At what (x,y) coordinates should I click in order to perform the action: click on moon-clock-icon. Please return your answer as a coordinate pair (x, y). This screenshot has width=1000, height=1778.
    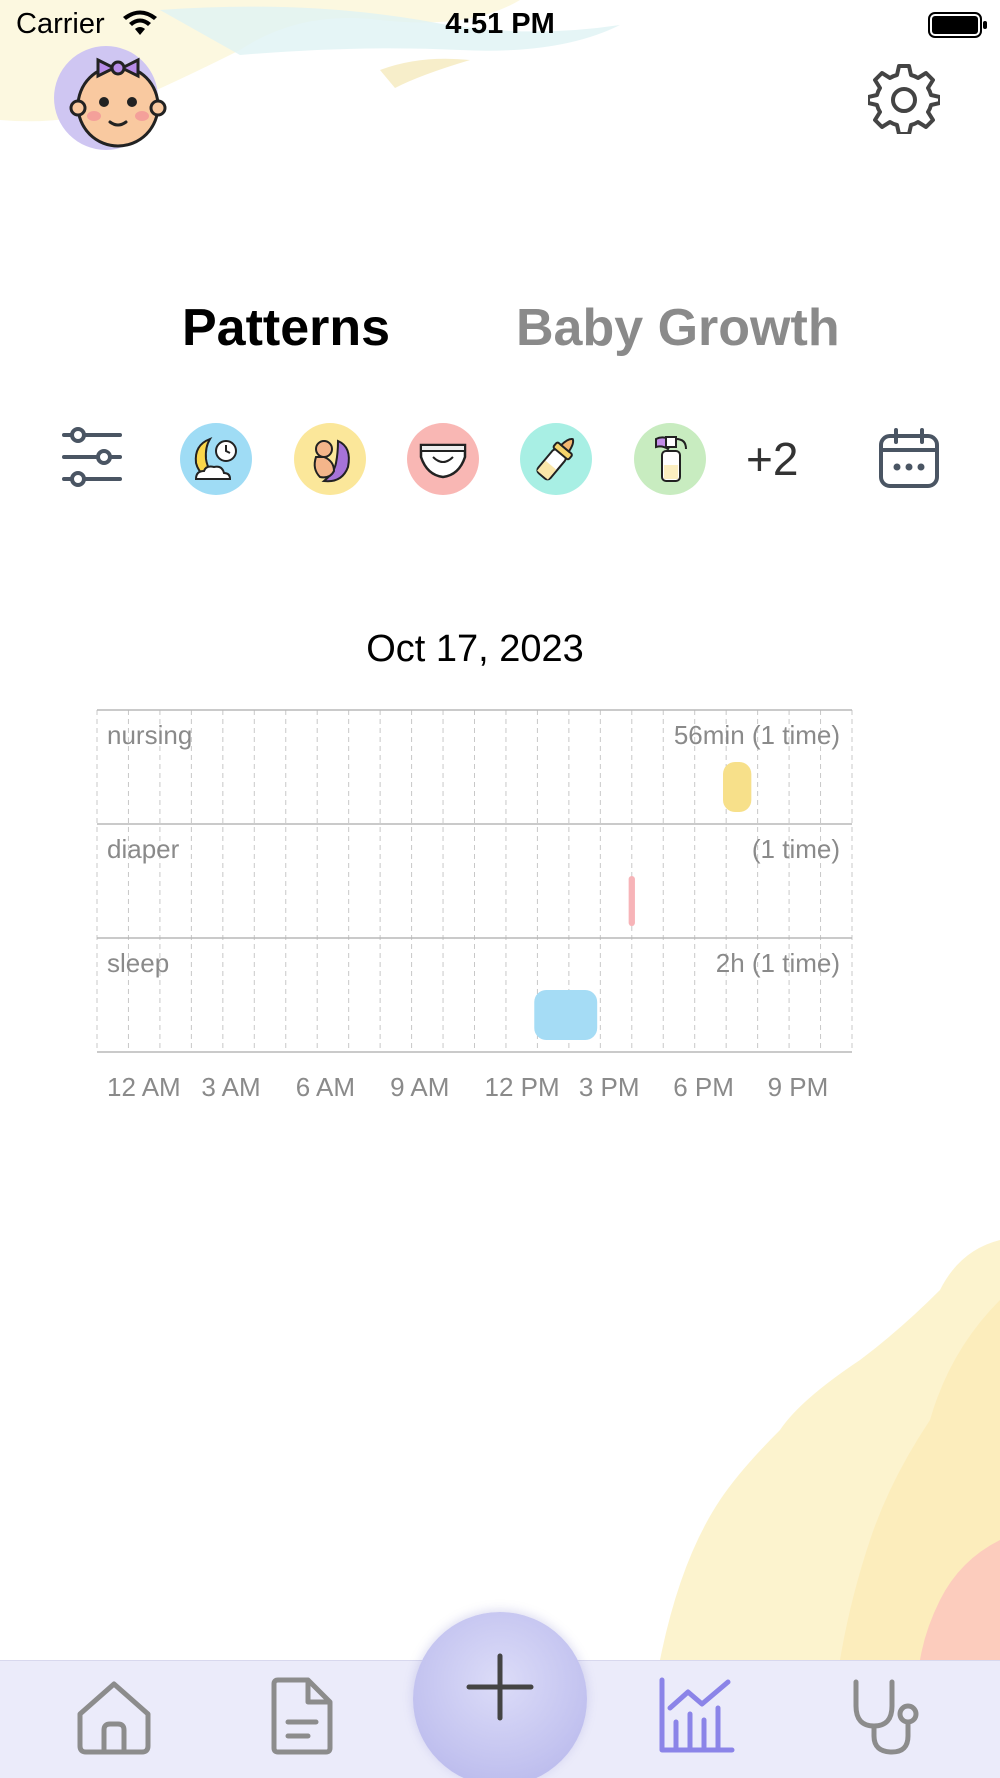
    Looking at the image, I should click on (215, 458).